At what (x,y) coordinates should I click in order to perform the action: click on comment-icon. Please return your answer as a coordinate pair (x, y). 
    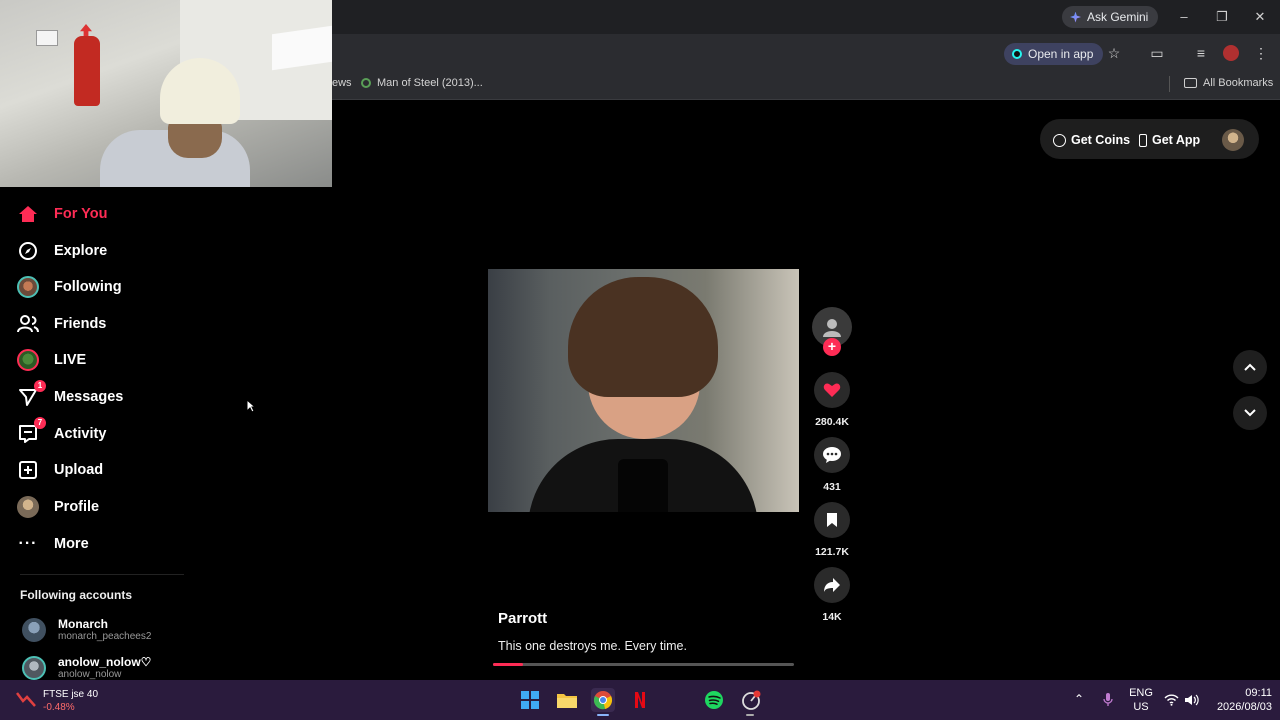
    Looking at the image, I should click on (832, 455).